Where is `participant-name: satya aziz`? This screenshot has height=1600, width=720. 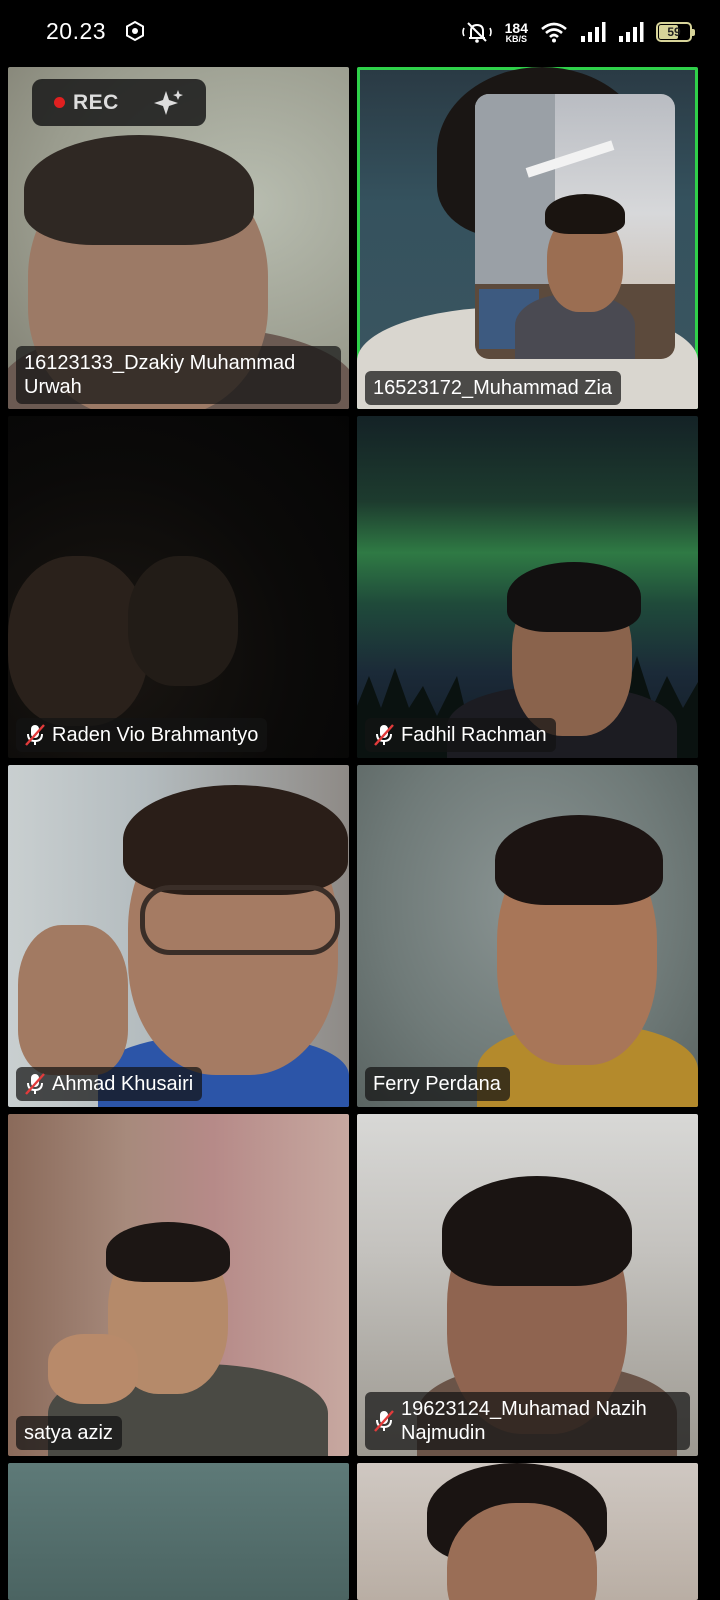
participant-name: satya aziz is located at coordinates (68, 1433).